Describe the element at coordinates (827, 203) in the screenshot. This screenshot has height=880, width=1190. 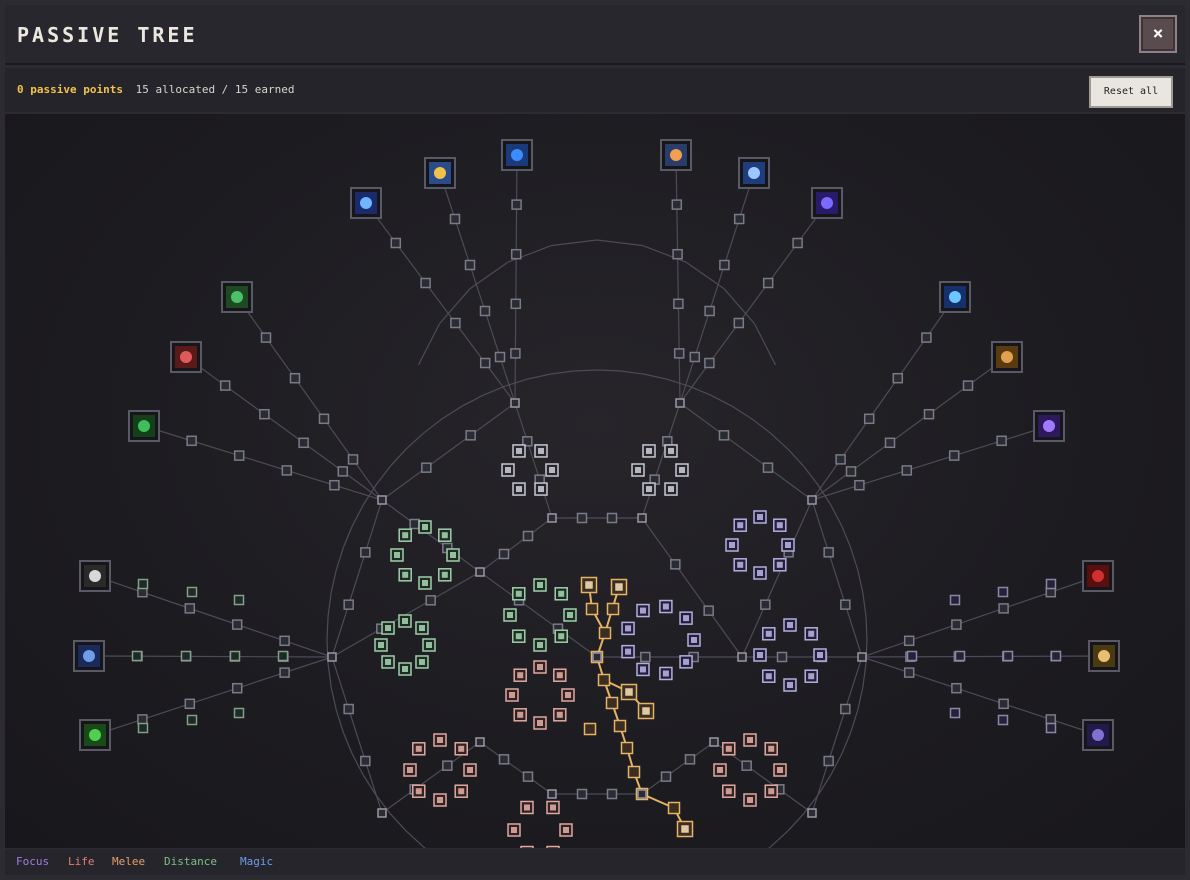
I see `blue-flame-icon` at that location.